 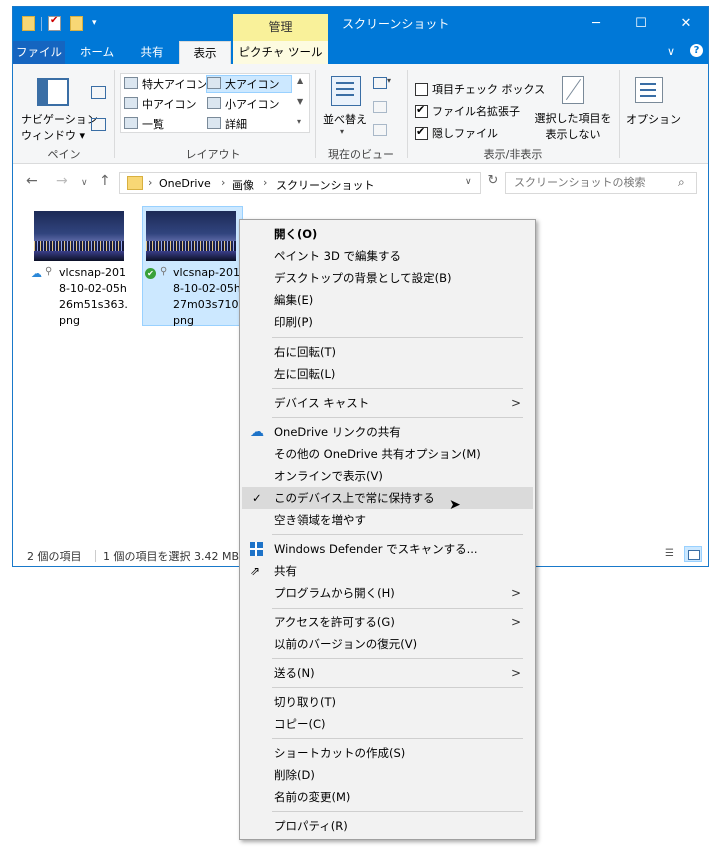 What do you see at coordinates (243, 104) in the screenshot?
I see `layout-small-icons: 小アイコン` at bounding box center [243, 104].